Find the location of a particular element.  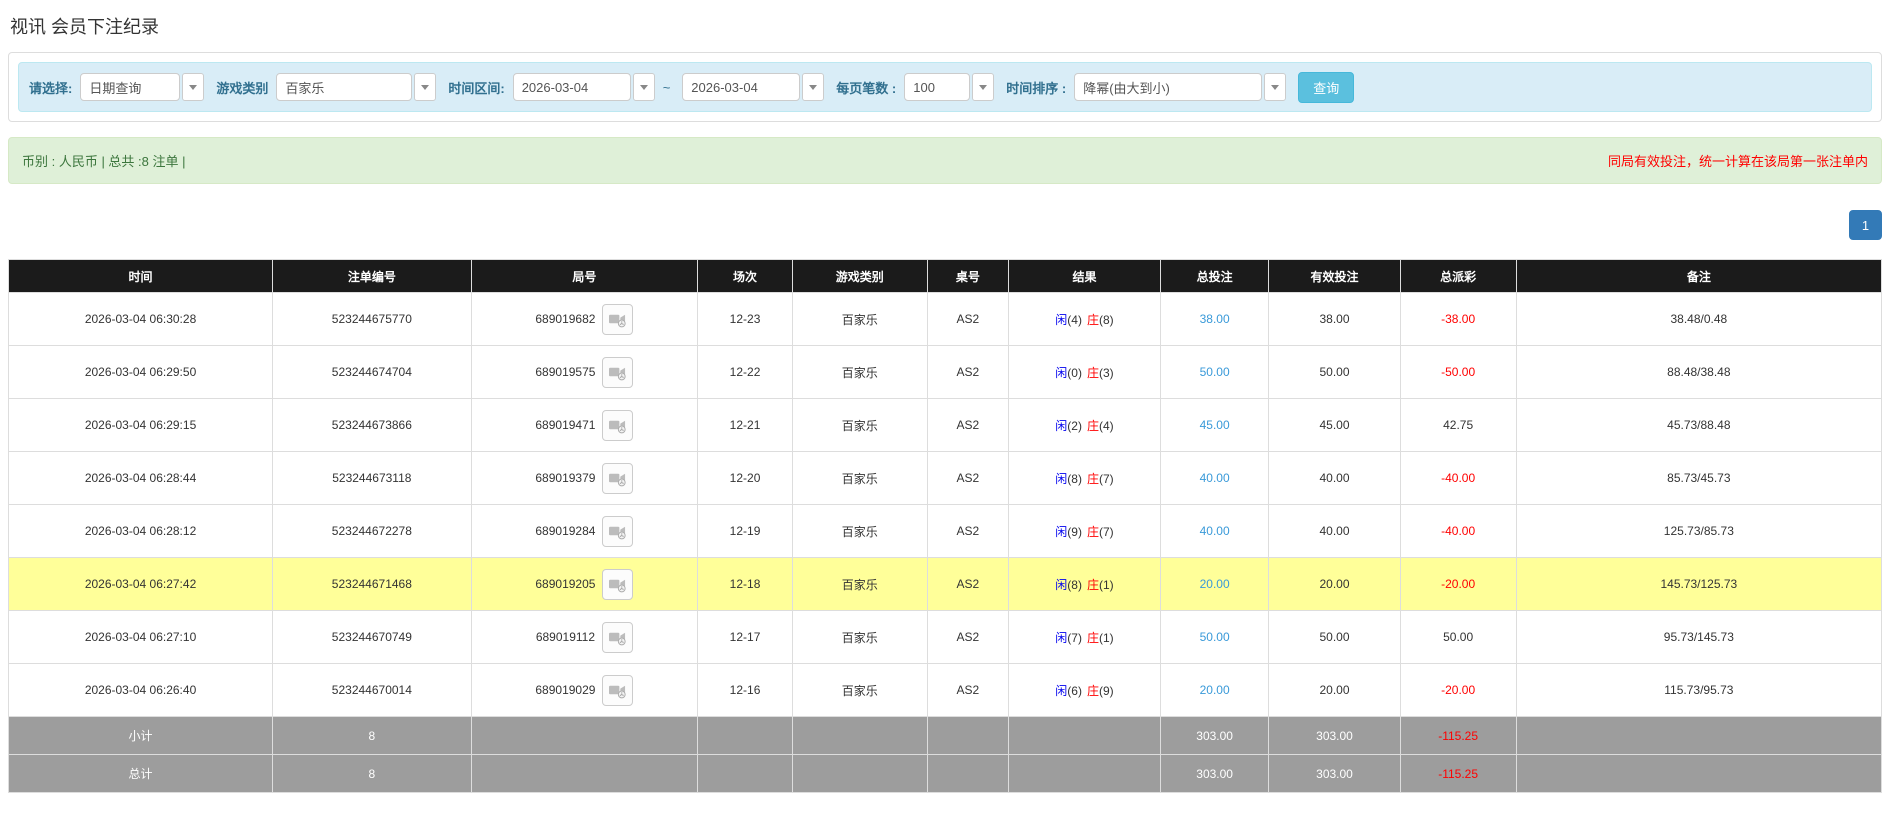

date-to-input is located at coordinates (741, 87).